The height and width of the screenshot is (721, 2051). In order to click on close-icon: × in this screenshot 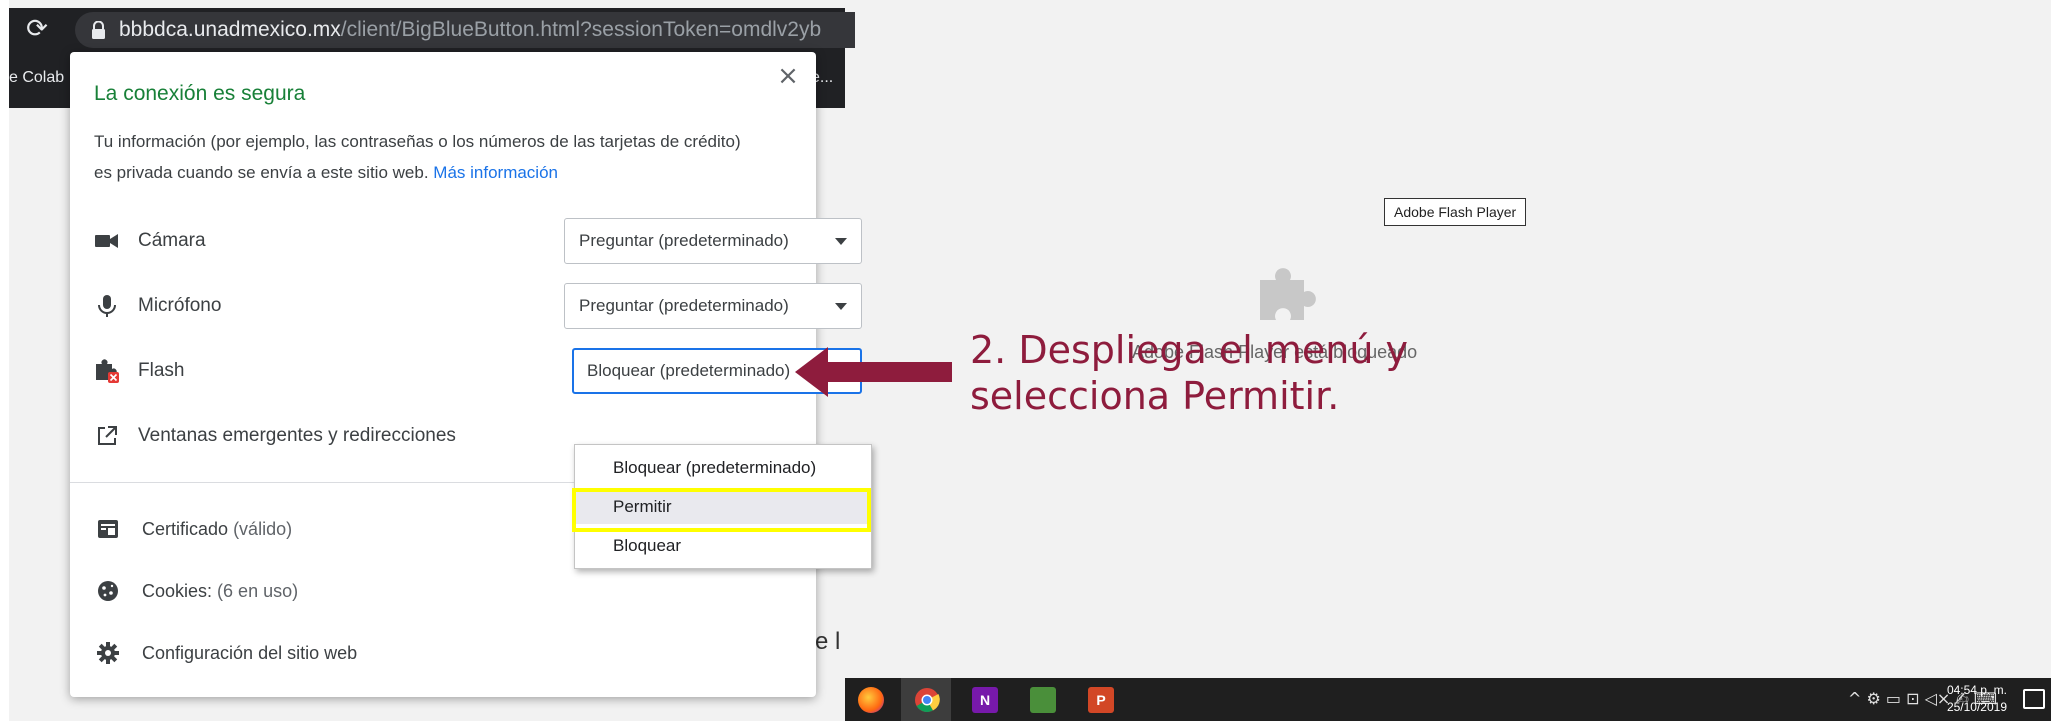, I will do `click(788, 76)`.